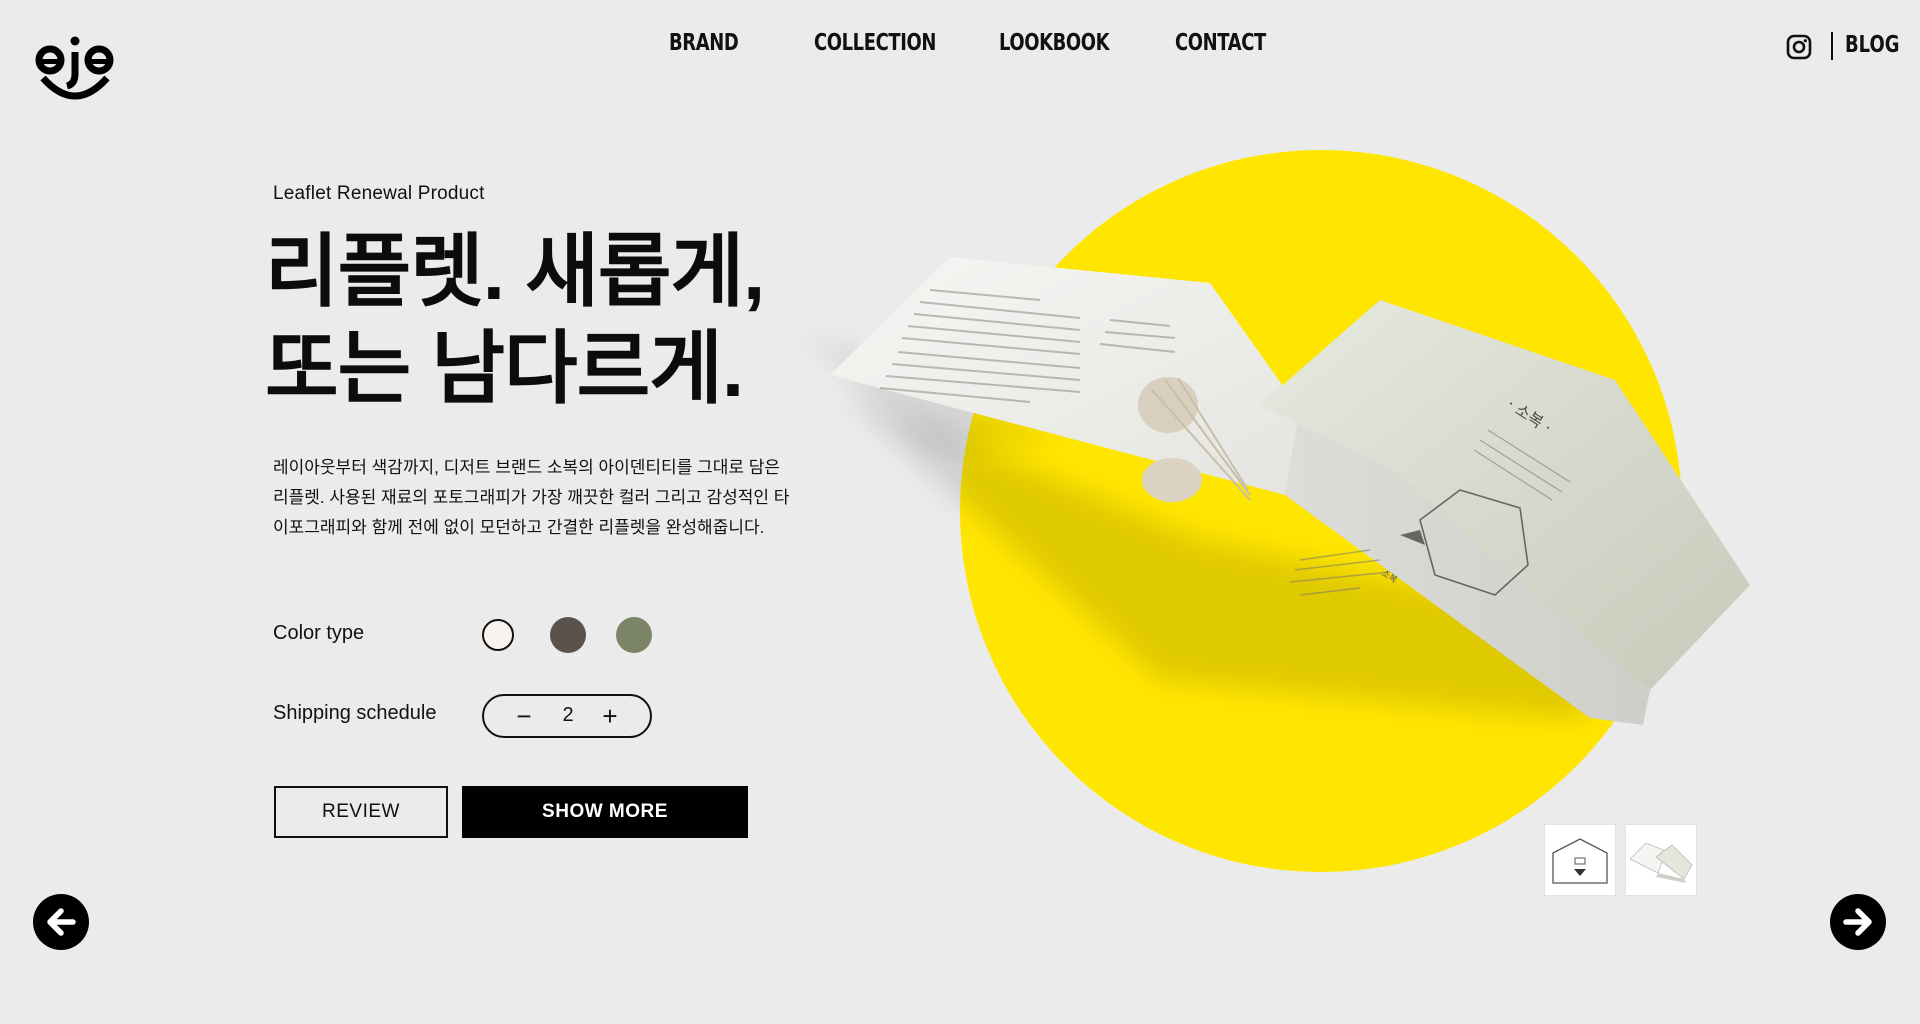 The height and width of the screenshot is (1024, 1920). Describe the element at coordinates (634, 635) in the screenshot. I see `color-swatch-olive` at that location.